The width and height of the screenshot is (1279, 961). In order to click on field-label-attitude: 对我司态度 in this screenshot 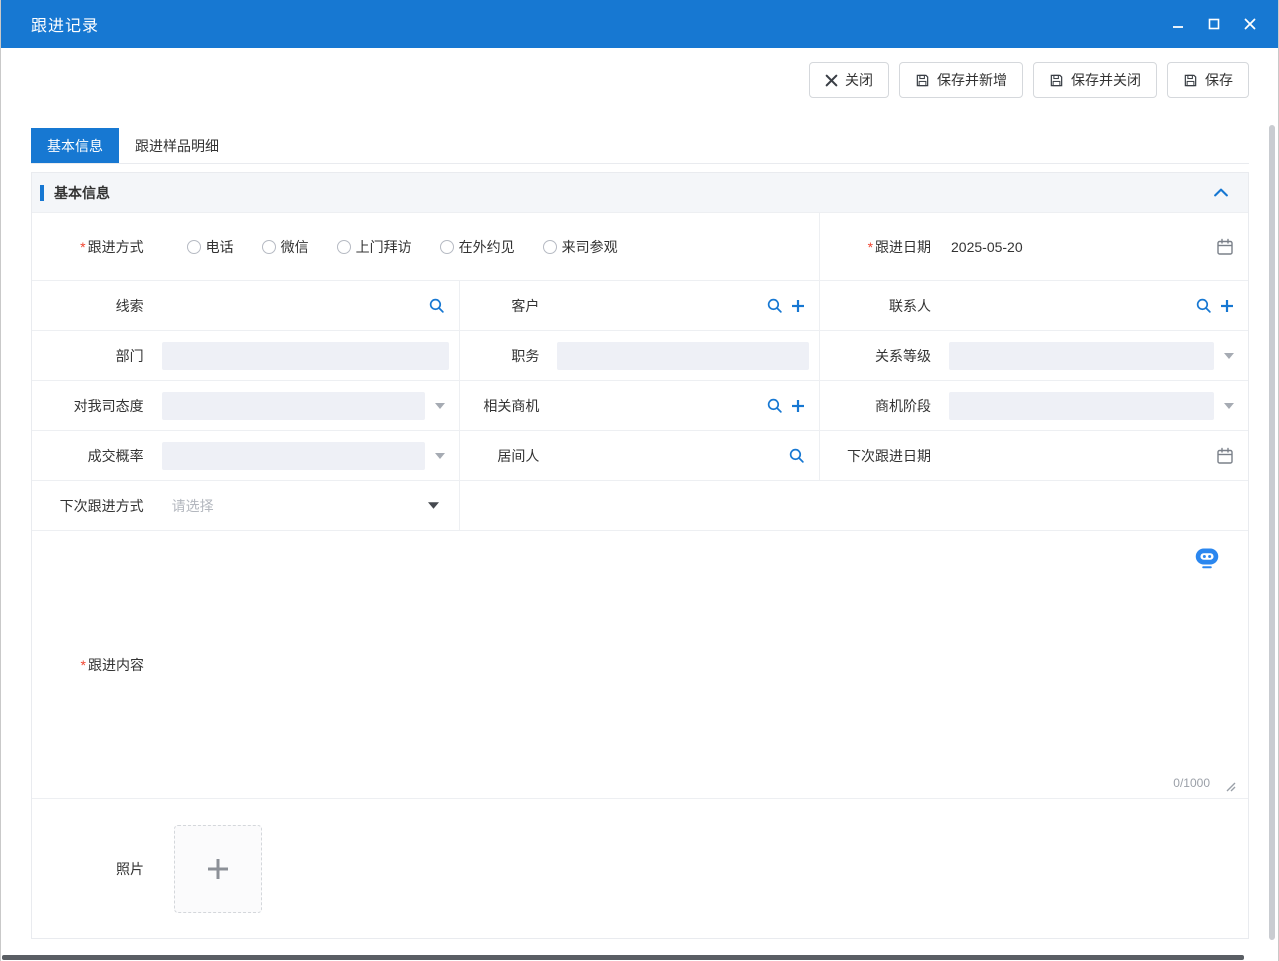, I will do `click(108, 405)`.